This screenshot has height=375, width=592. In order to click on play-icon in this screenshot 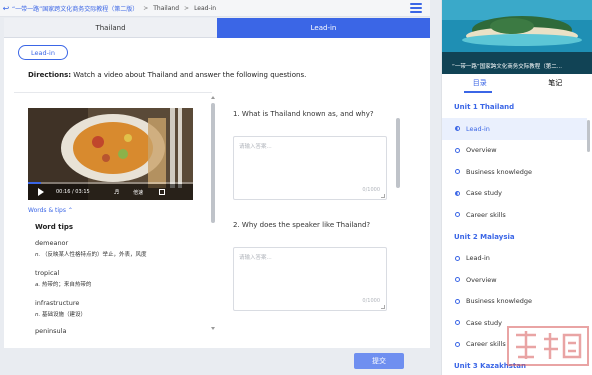, I will do `click(41, 192)`.